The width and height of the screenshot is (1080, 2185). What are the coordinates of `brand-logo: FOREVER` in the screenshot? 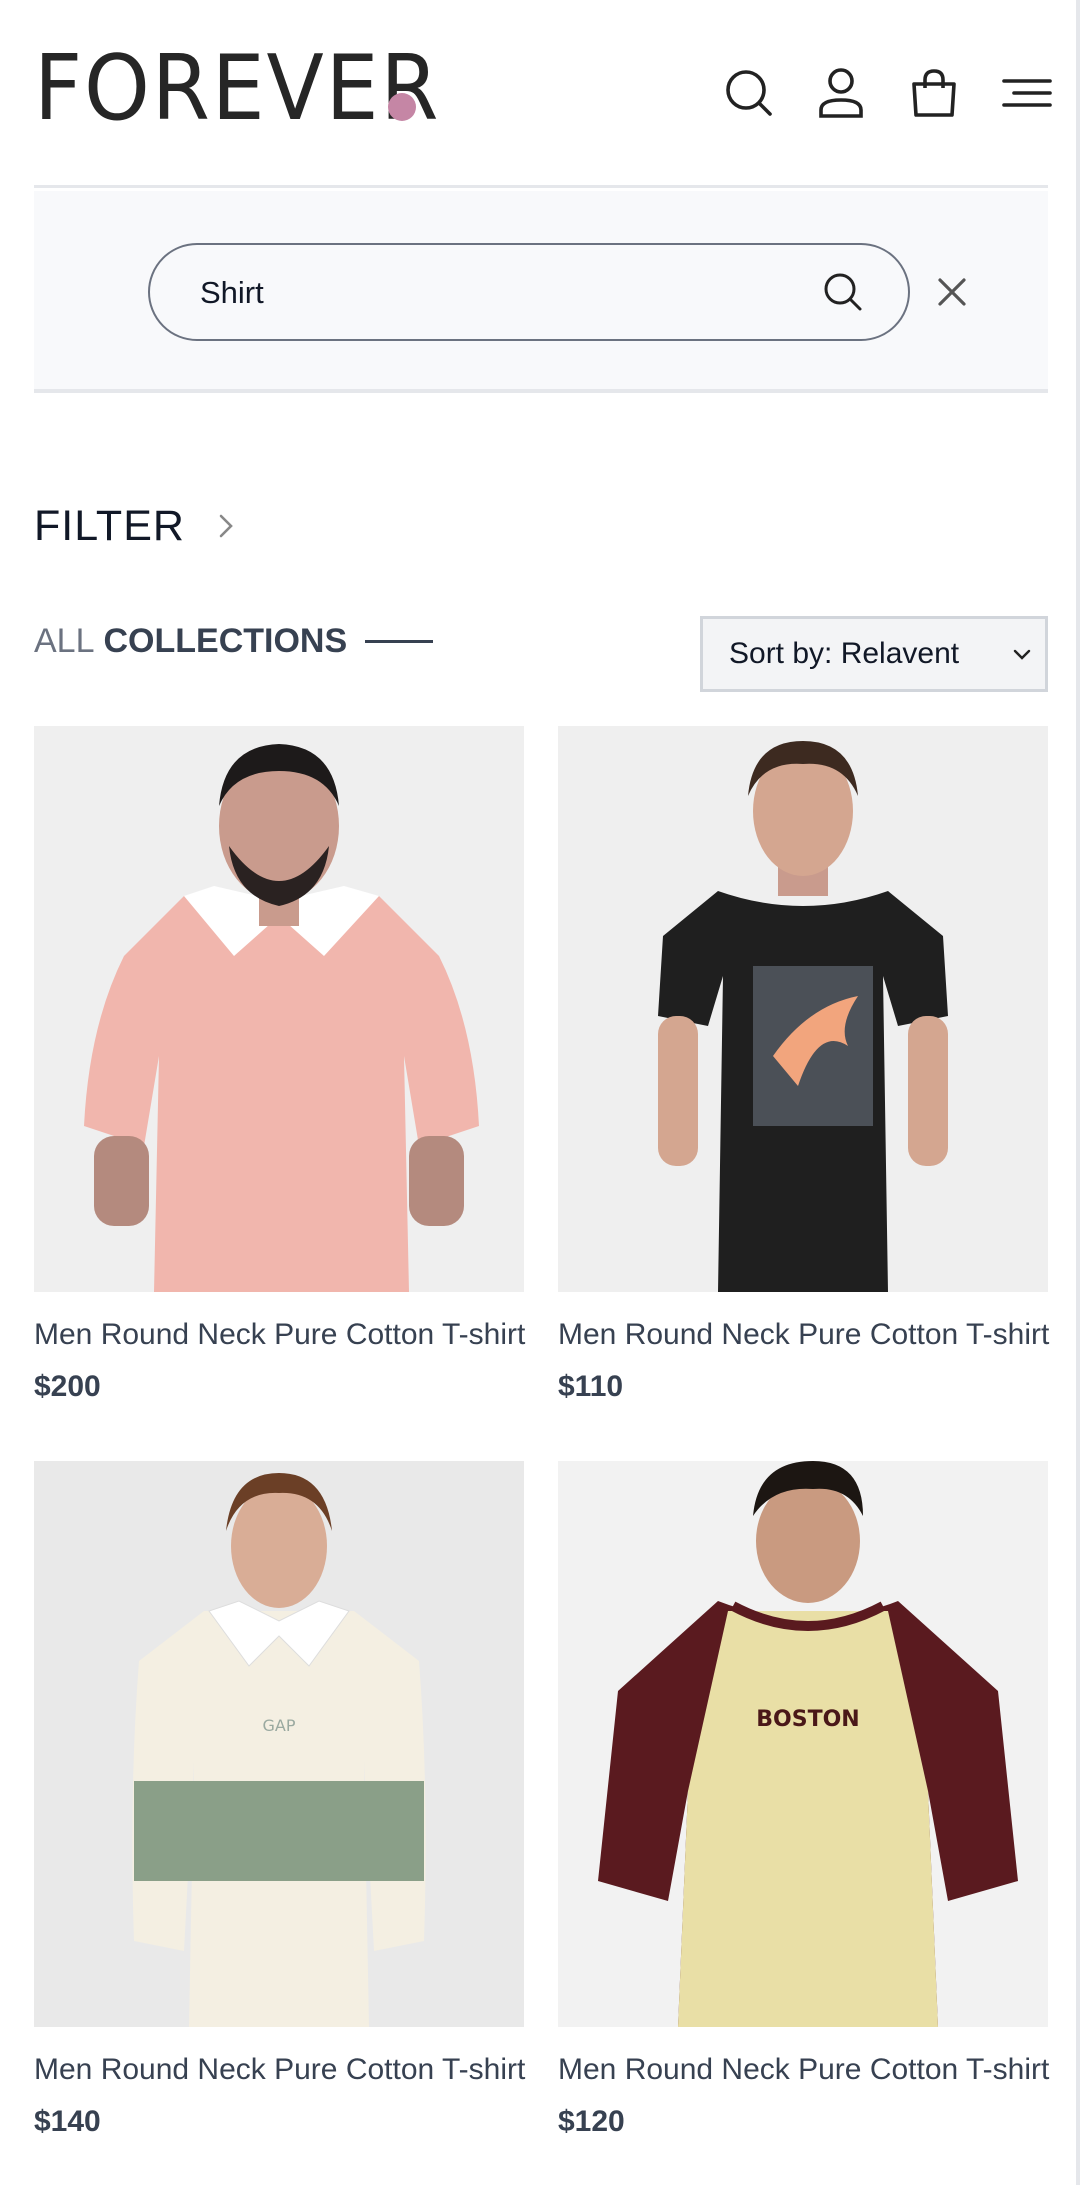 It's located at (237, 89).